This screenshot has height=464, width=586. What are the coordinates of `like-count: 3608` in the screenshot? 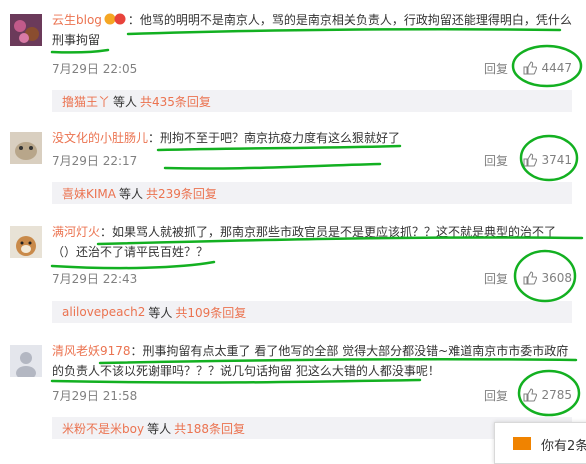 It's located at (556, 278).